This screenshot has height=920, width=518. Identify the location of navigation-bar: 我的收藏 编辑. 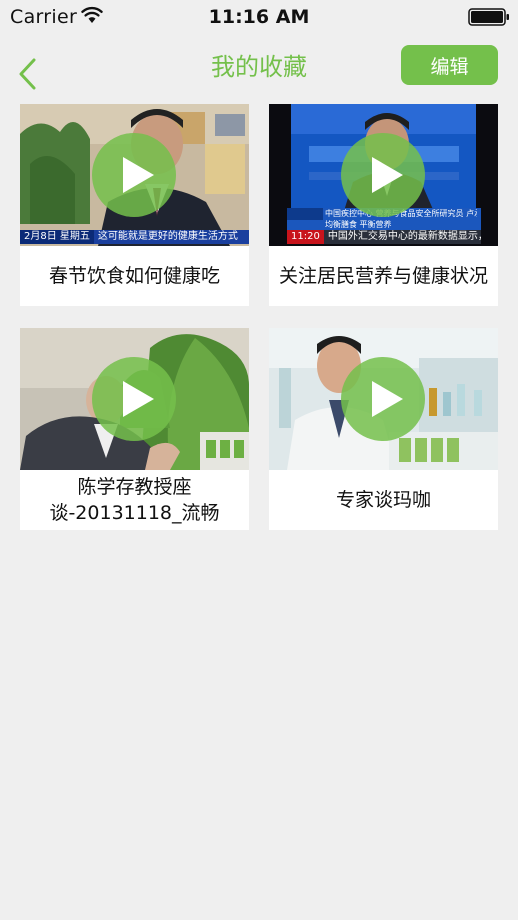
(259, 66).